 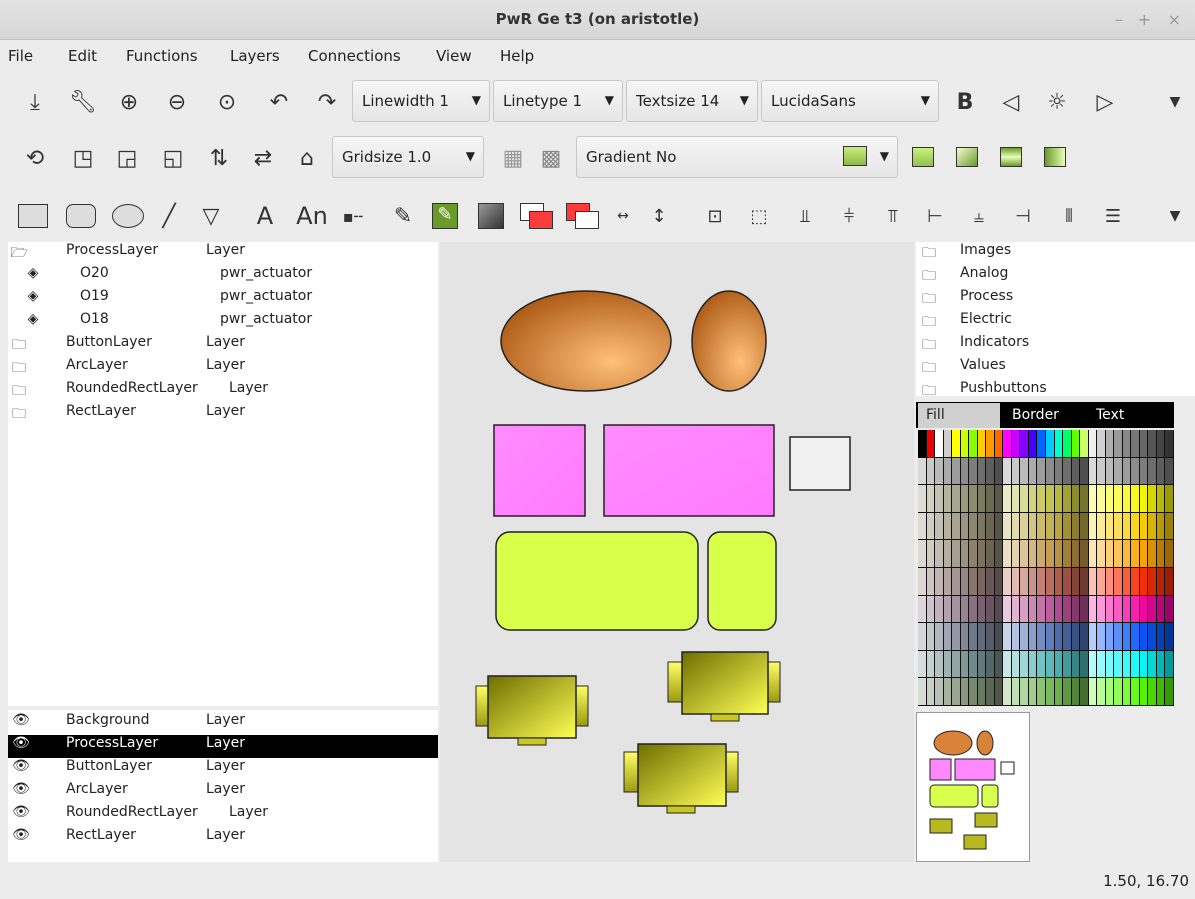 What do you see at coordinates (623, 216) in the screenshot?
I see `scale-horizontal-icon: ↔` at bounding box center [623, 216].